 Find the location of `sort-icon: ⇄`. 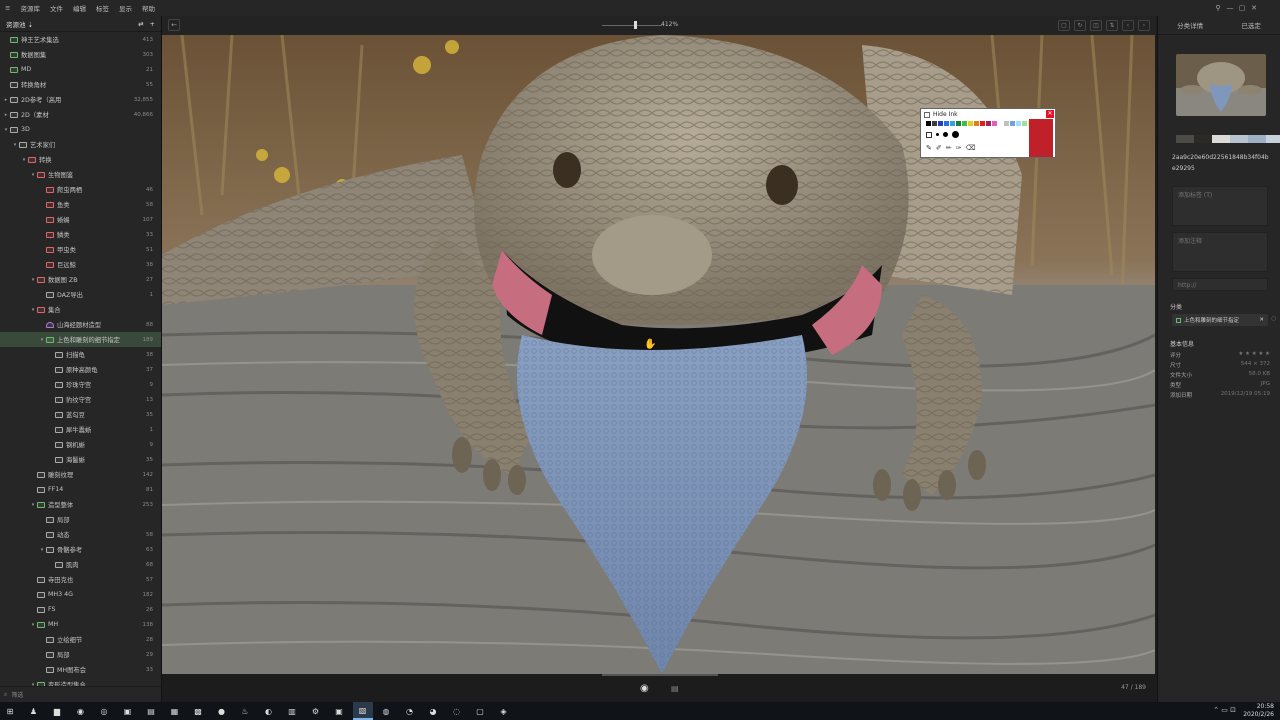

sort-icon: ⇄ is located at coordinates (140, 24).